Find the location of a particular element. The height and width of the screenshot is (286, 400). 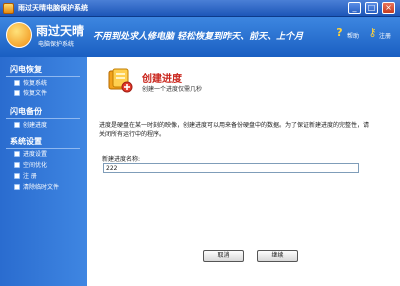

product-name: 雨过天晴 is located at coordinates (60, 31).